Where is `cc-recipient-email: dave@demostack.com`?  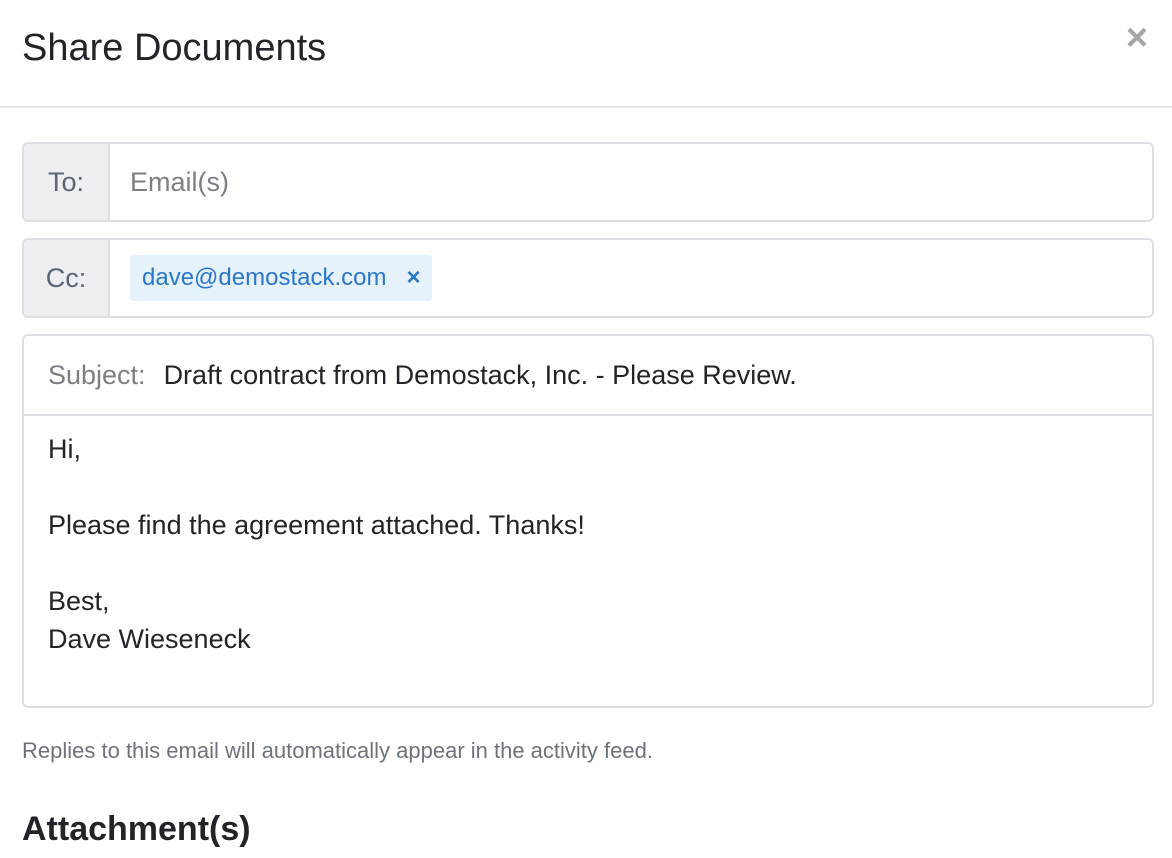
cc-recipient-email: dave@demostack.com is located at coordinates (264, 277).